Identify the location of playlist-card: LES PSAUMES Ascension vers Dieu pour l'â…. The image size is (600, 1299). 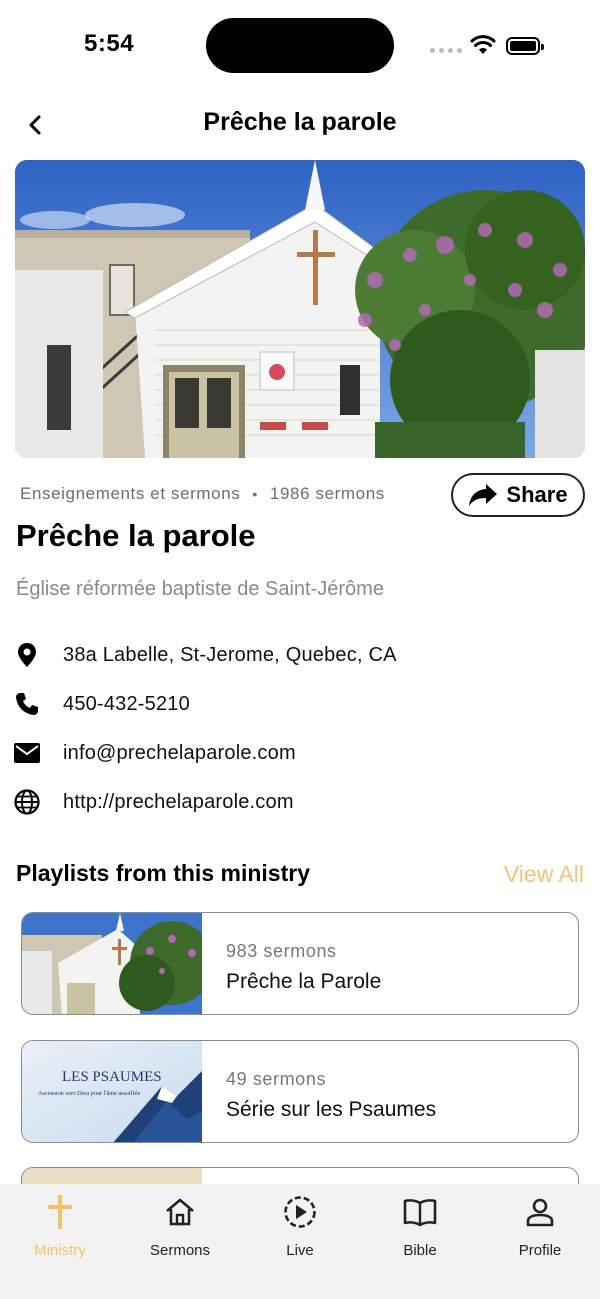
(300, 1091).